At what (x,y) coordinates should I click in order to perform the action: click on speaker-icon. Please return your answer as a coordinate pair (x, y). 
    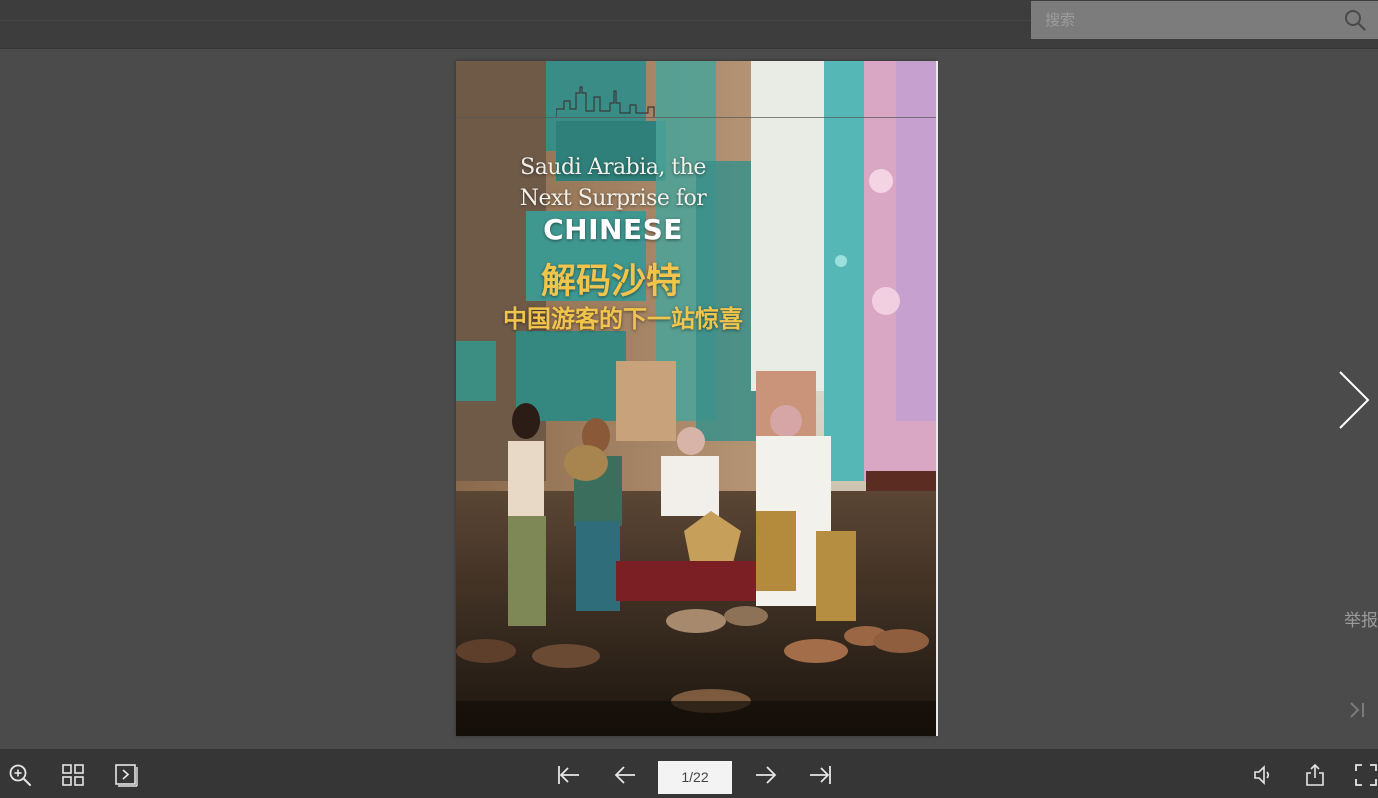
    Looking at the image, I should click on (1263, 775).